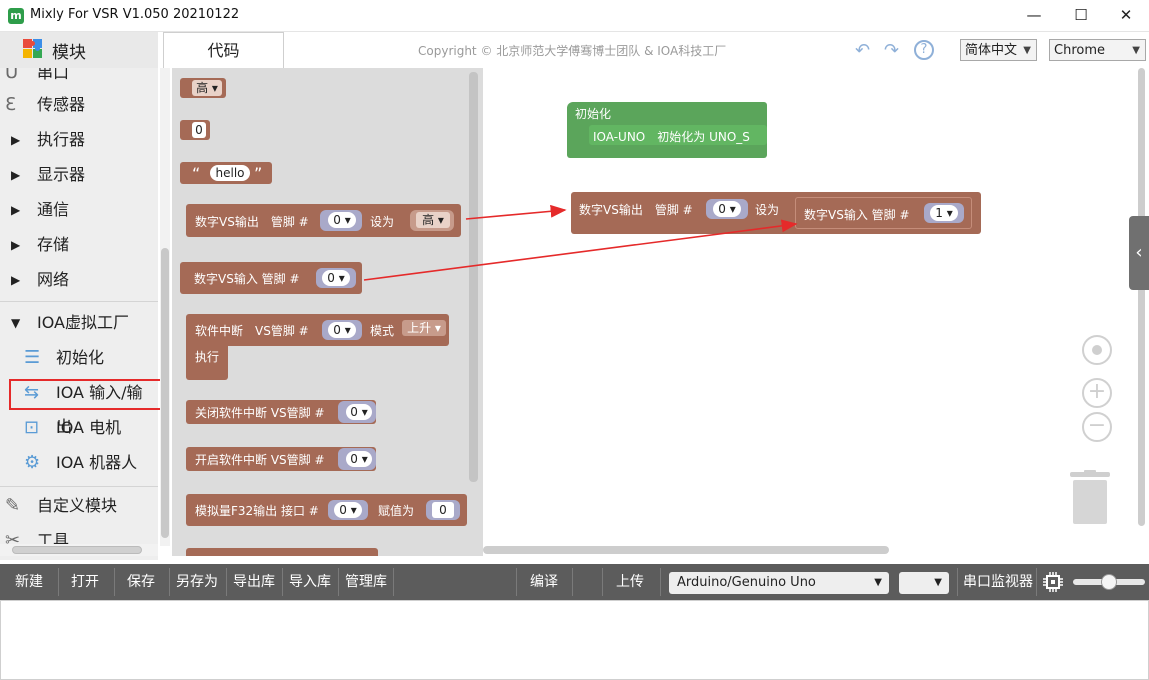  Describe the element at coordinates (254, 582) in the screenshot. I see `export-library-button: 导出库` at that location.